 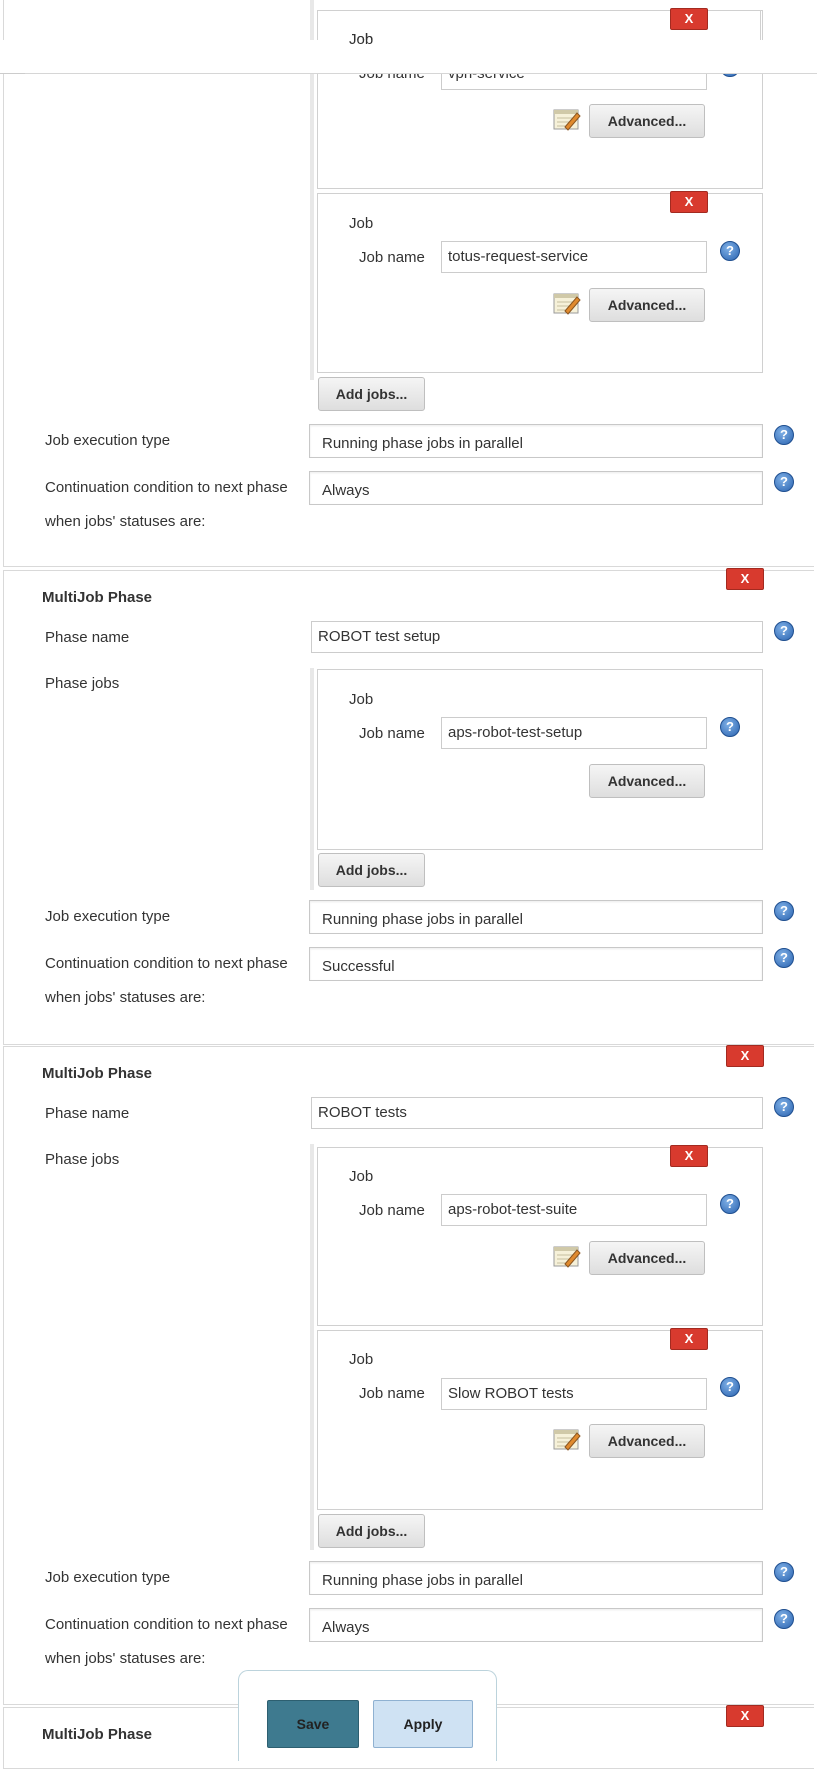 What do you see at coordinates (574, 733) in the screenshot?
I see `job-name-input: aps-robot-test-setup` at bounding box center [574, 733].